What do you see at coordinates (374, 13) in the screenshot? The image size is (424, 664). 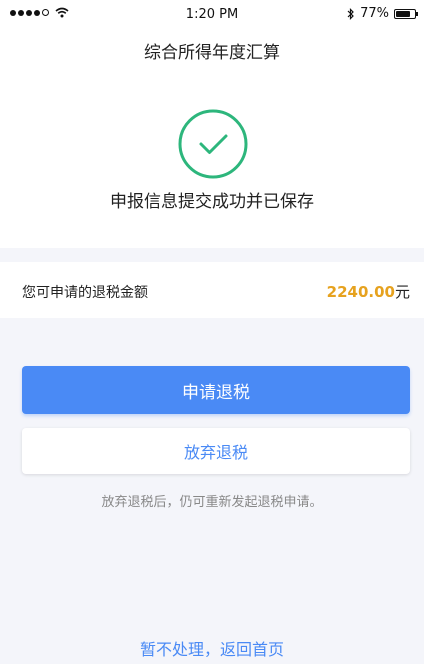 I see `battery-percent: 77%` at bounding box center [374, 13].